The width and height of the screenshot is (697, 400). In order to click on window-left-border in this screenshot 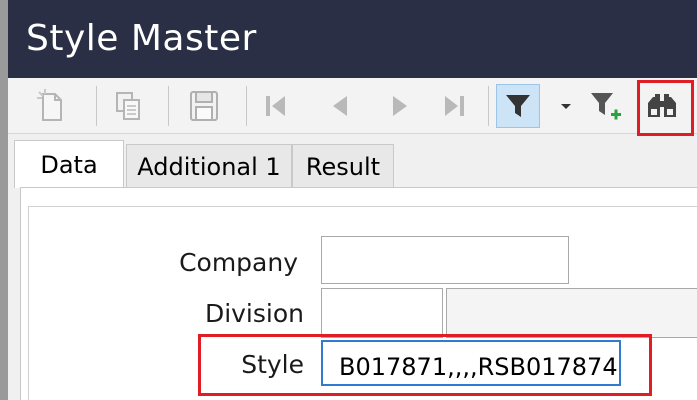, I will do `click(4, 200)`.